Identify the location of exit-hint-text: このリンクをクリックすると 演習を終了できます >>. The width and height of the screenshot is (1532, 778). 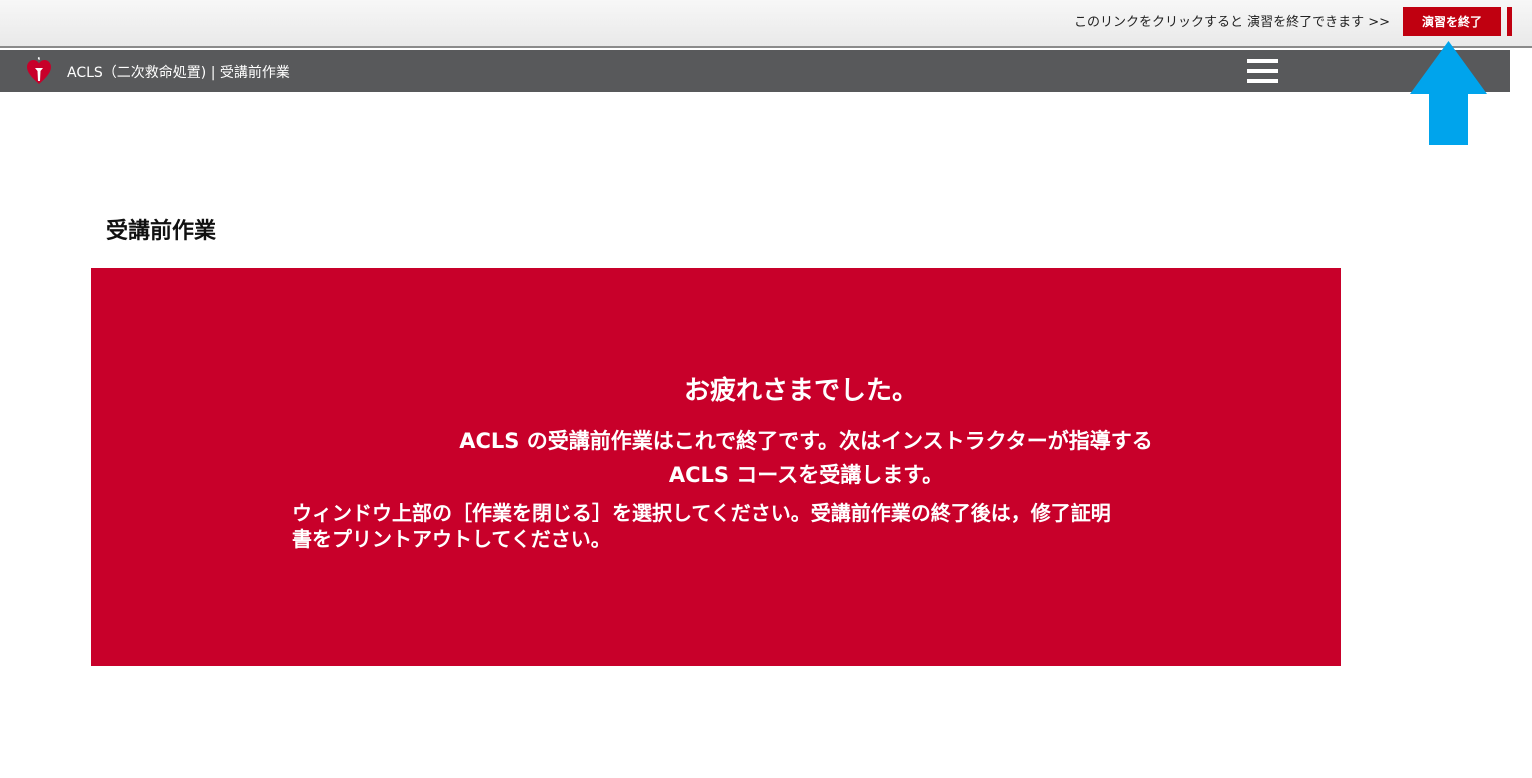
(1231, 22).